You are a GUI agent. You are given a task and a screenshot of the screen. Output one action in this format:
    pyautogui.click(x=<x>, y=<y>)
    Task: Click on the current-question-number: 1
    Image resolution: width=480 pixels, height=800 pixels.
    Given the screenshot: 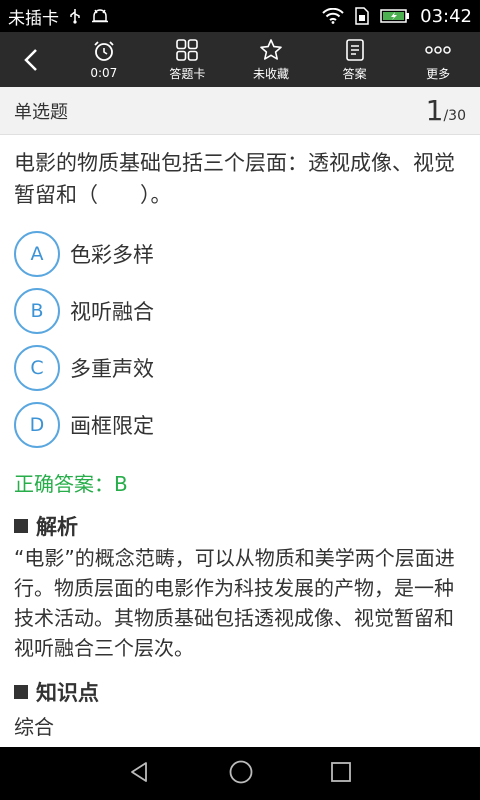 What is the action you would take?
    pyautogui.click(x=434, y=110)
    